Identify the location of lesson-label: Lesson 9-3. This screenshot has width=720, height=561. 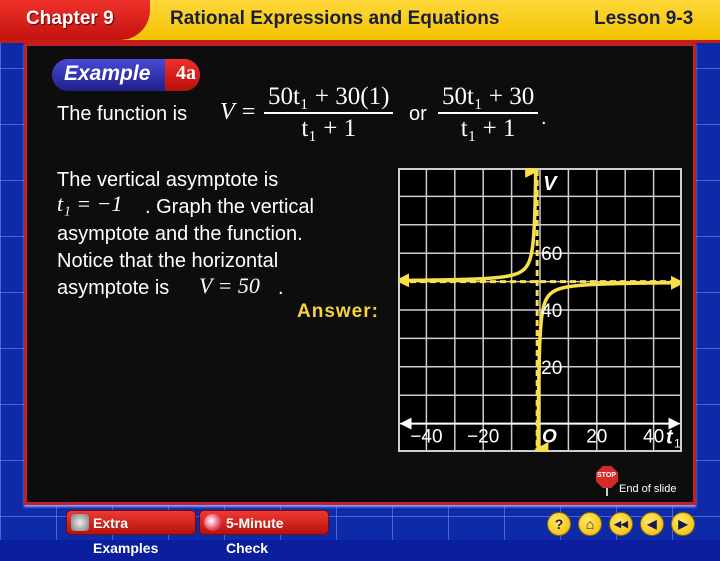
(644, 18).